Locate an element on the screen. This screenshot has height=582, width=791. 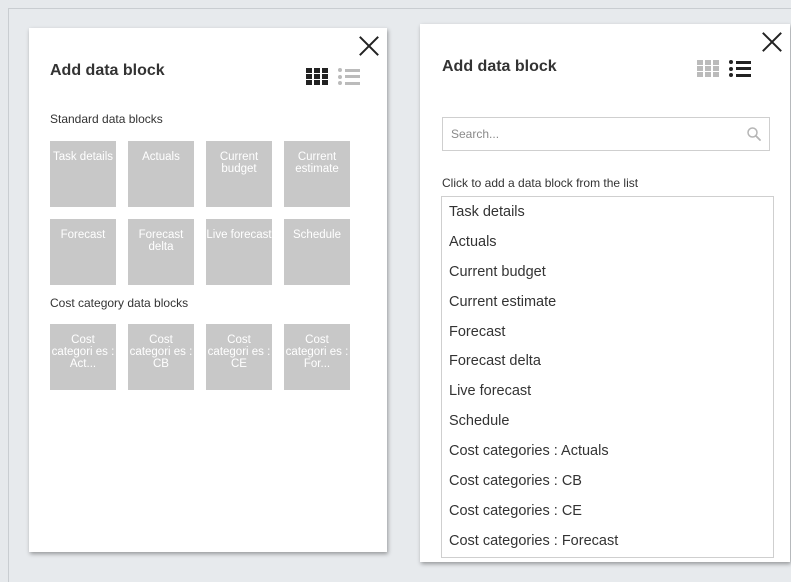
list-item: Current estimate is located at coordinates (607, 302).